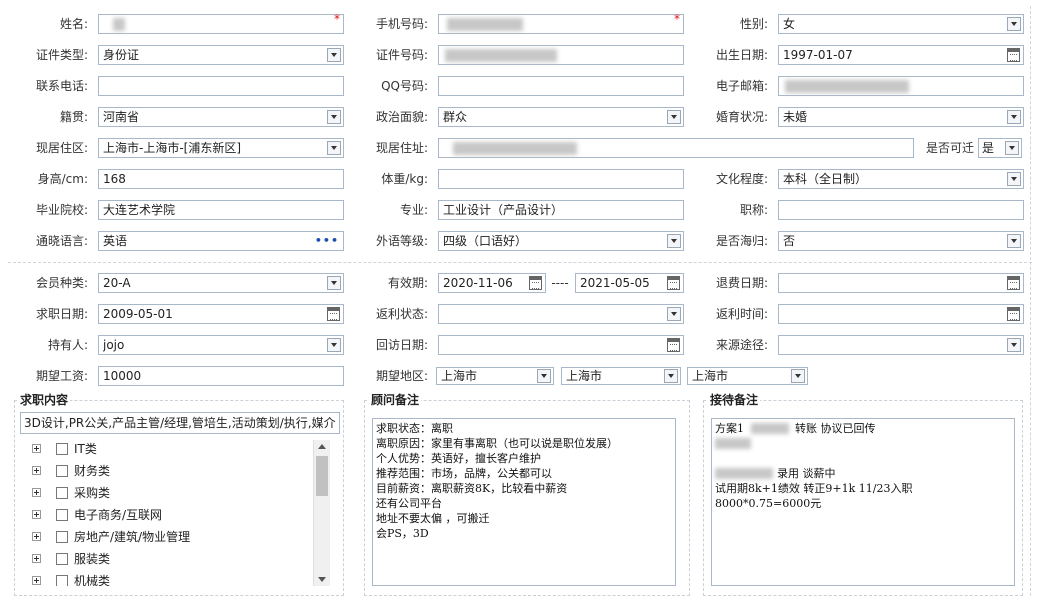  What do you see at coordinates (901, 55) in the screenshot?
I see `birth-date-field: 1997-01-07` at bounding box center [901, 55].